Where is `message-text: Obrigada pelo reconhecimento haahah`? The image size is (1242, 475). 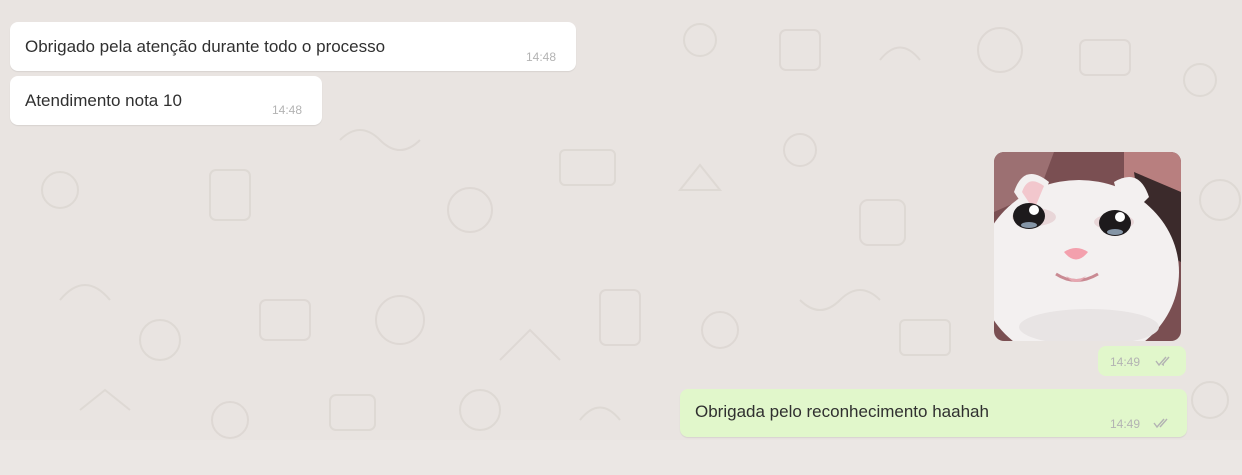
message-text: Obrigada pelo reconhecimento haahah is located at coordinates (842, 411).